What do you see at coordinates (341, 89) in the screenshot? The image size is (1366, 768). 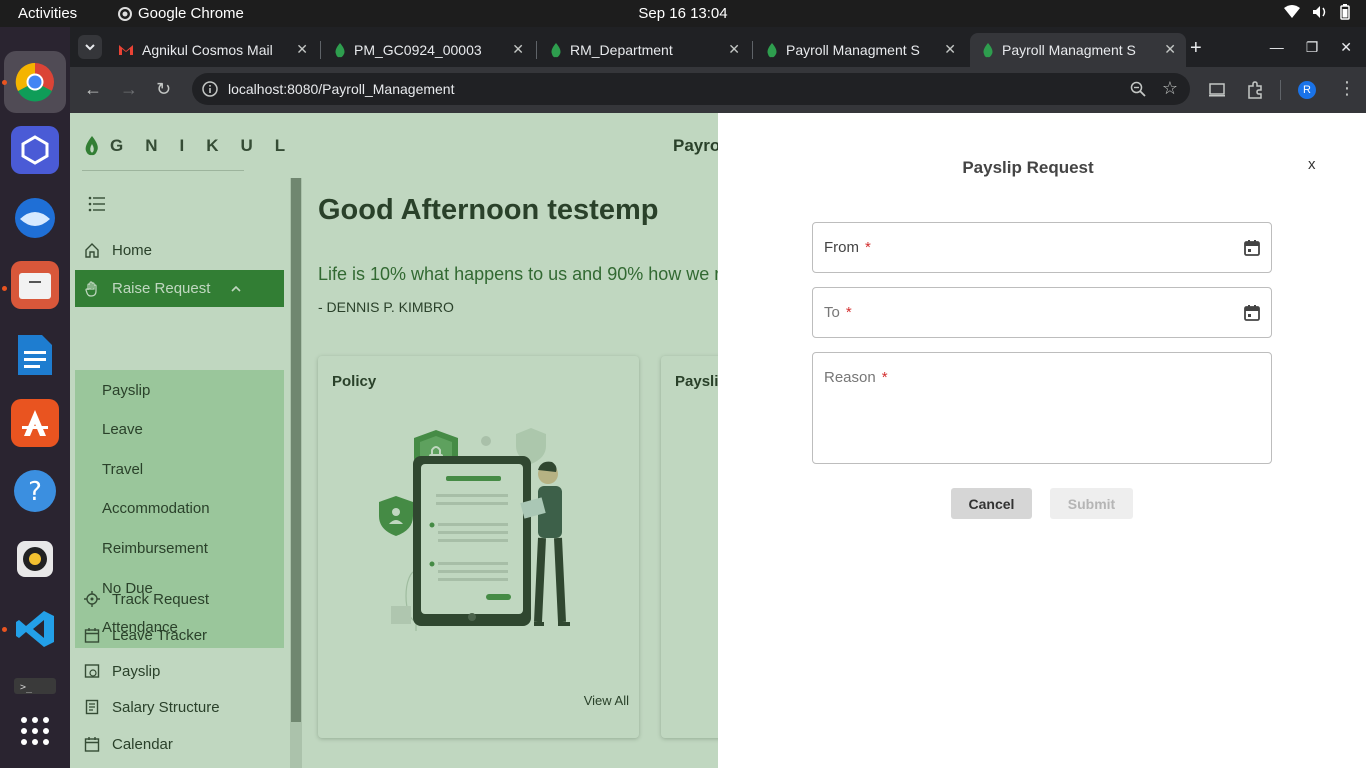 I see `url-text: localhost:8080/Payroll_Management` at bounding box center [341, 89].